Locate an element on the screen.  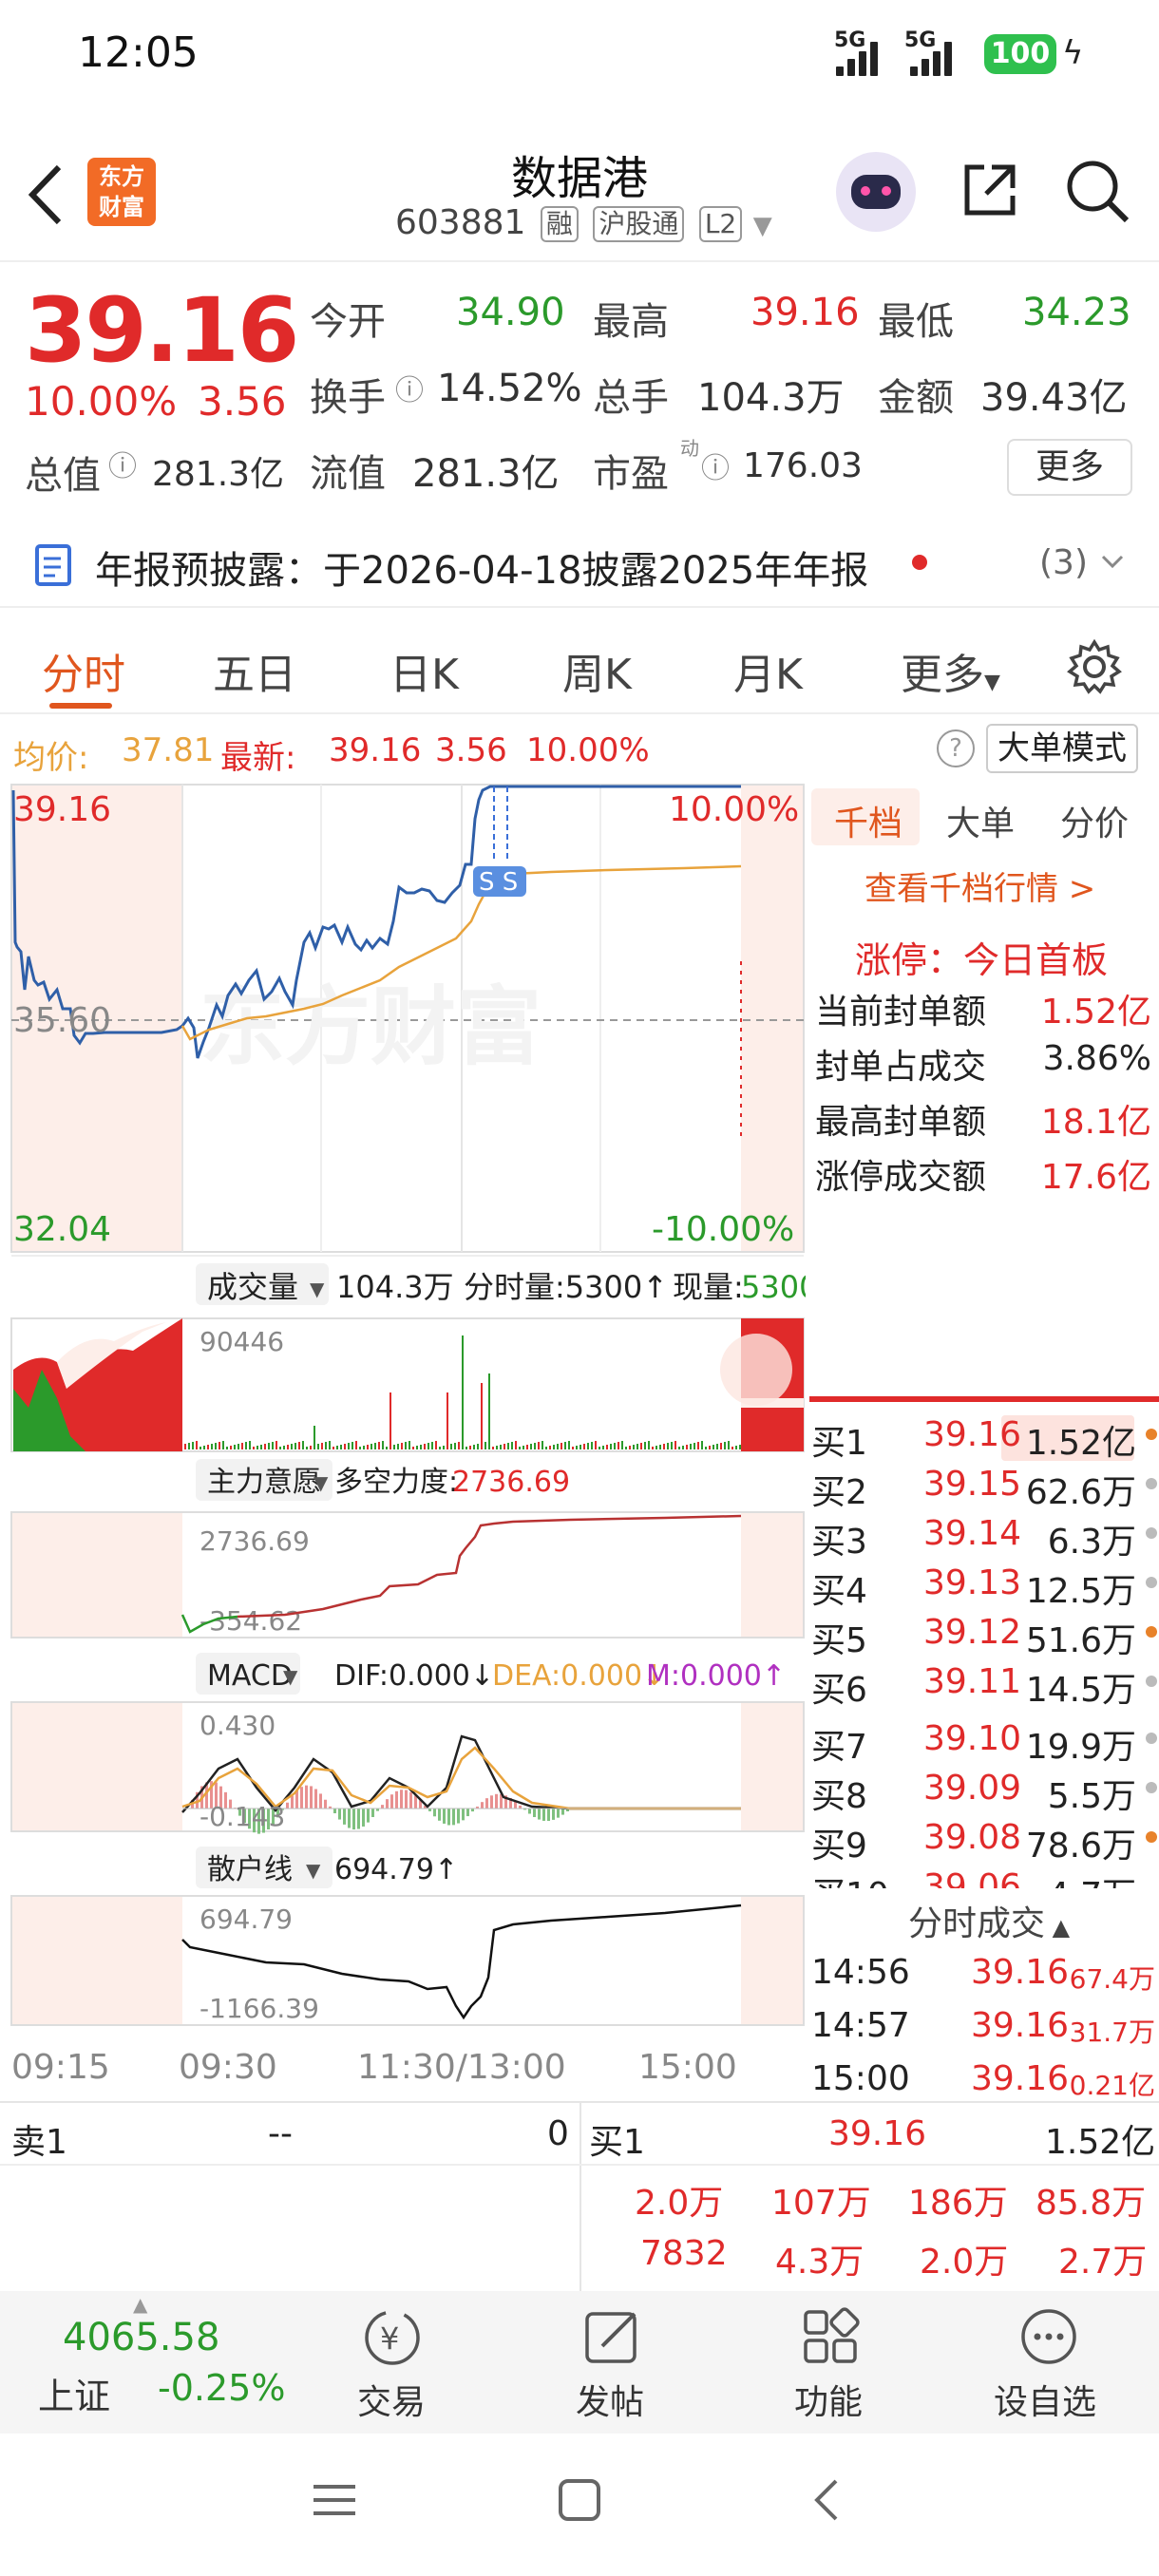
notice-bar: 年报预披露：于2026-04-18披露2025年年报 (3) is located at coordinates (579, 562).